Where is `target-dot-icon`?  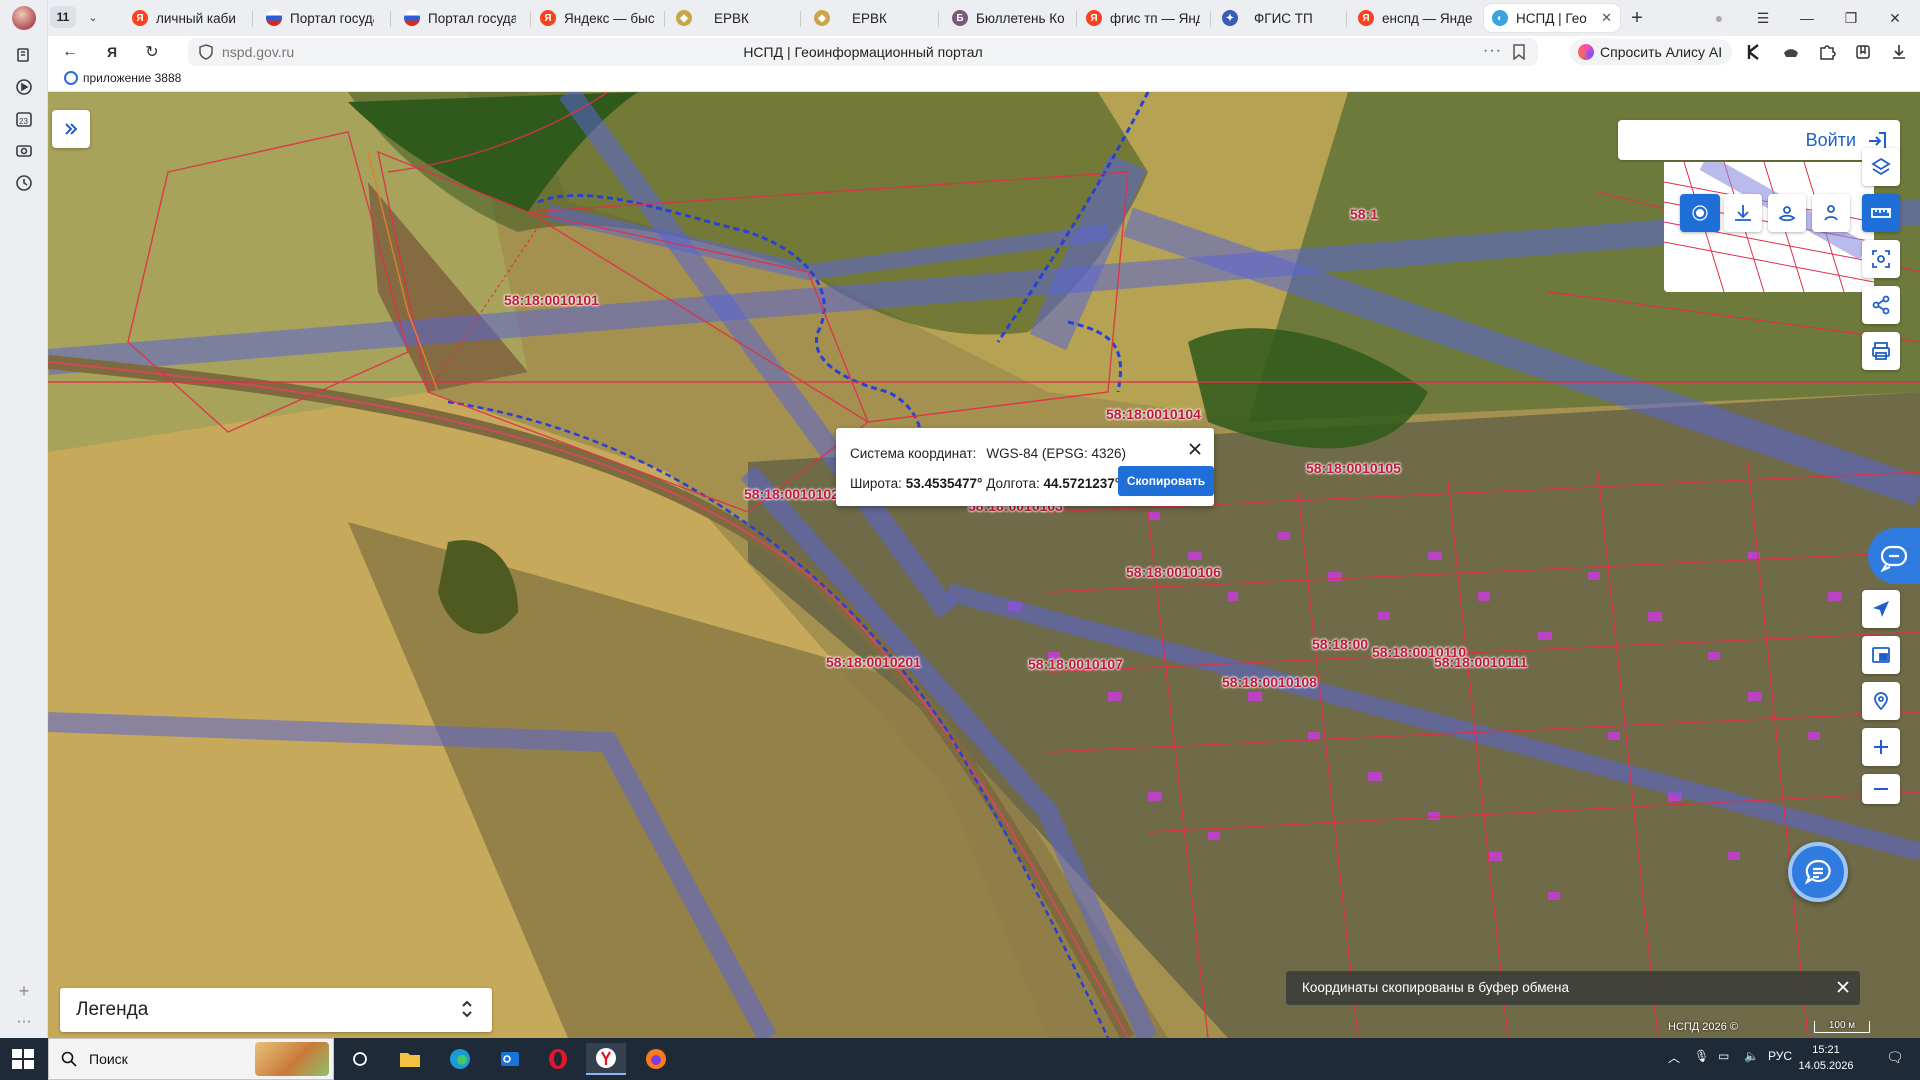
target-dot-icon is located at coordinates (1700, 213).